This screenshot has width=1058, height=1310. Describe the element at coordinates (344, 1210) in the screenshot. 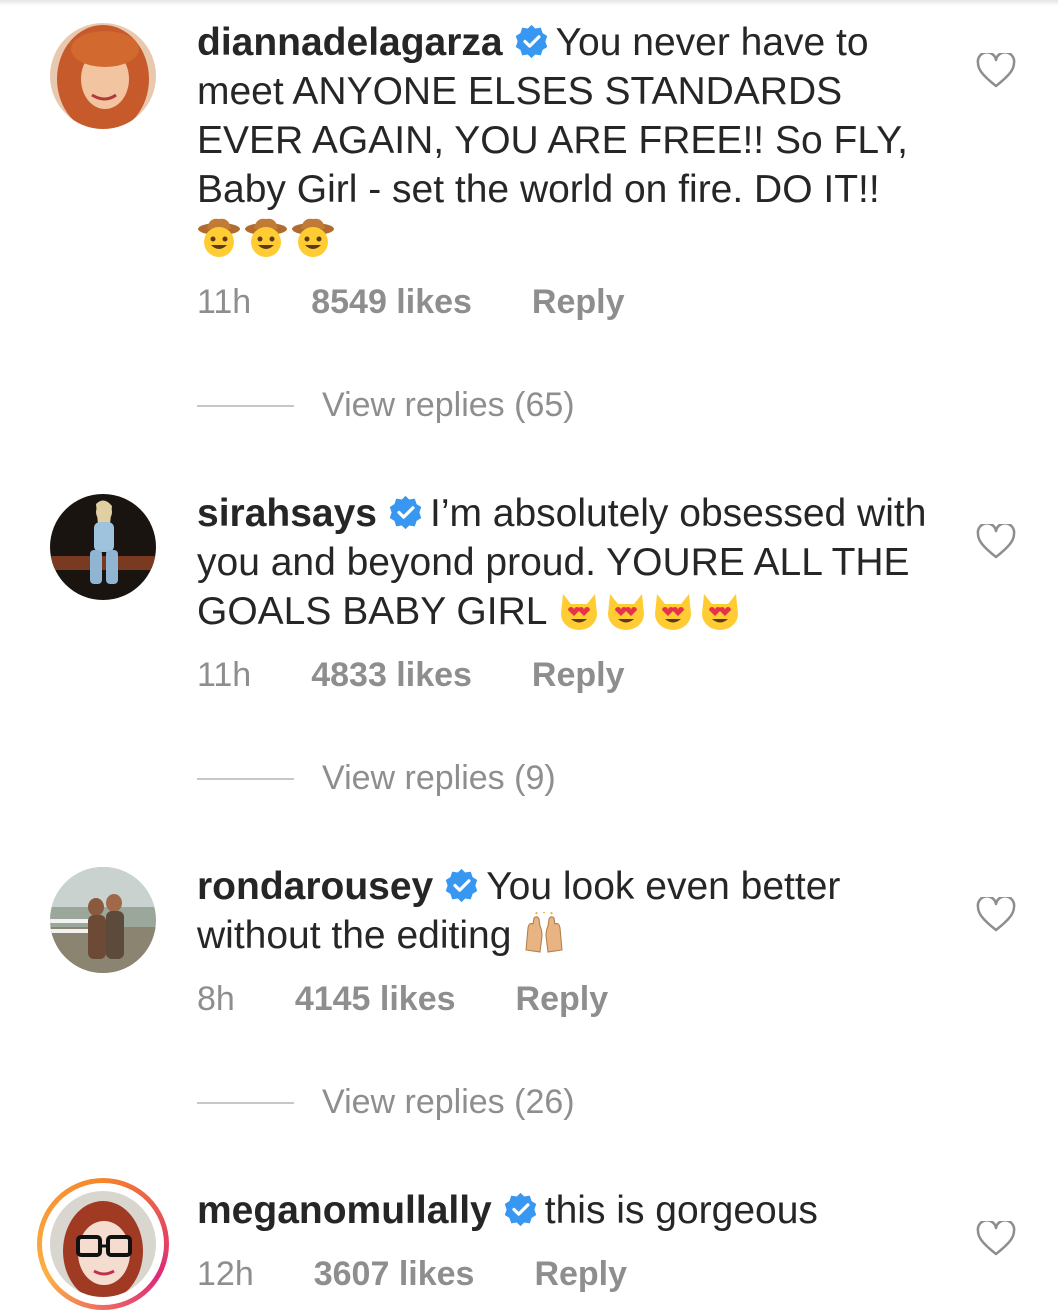

I see `username-link: meganomullally` at that location.